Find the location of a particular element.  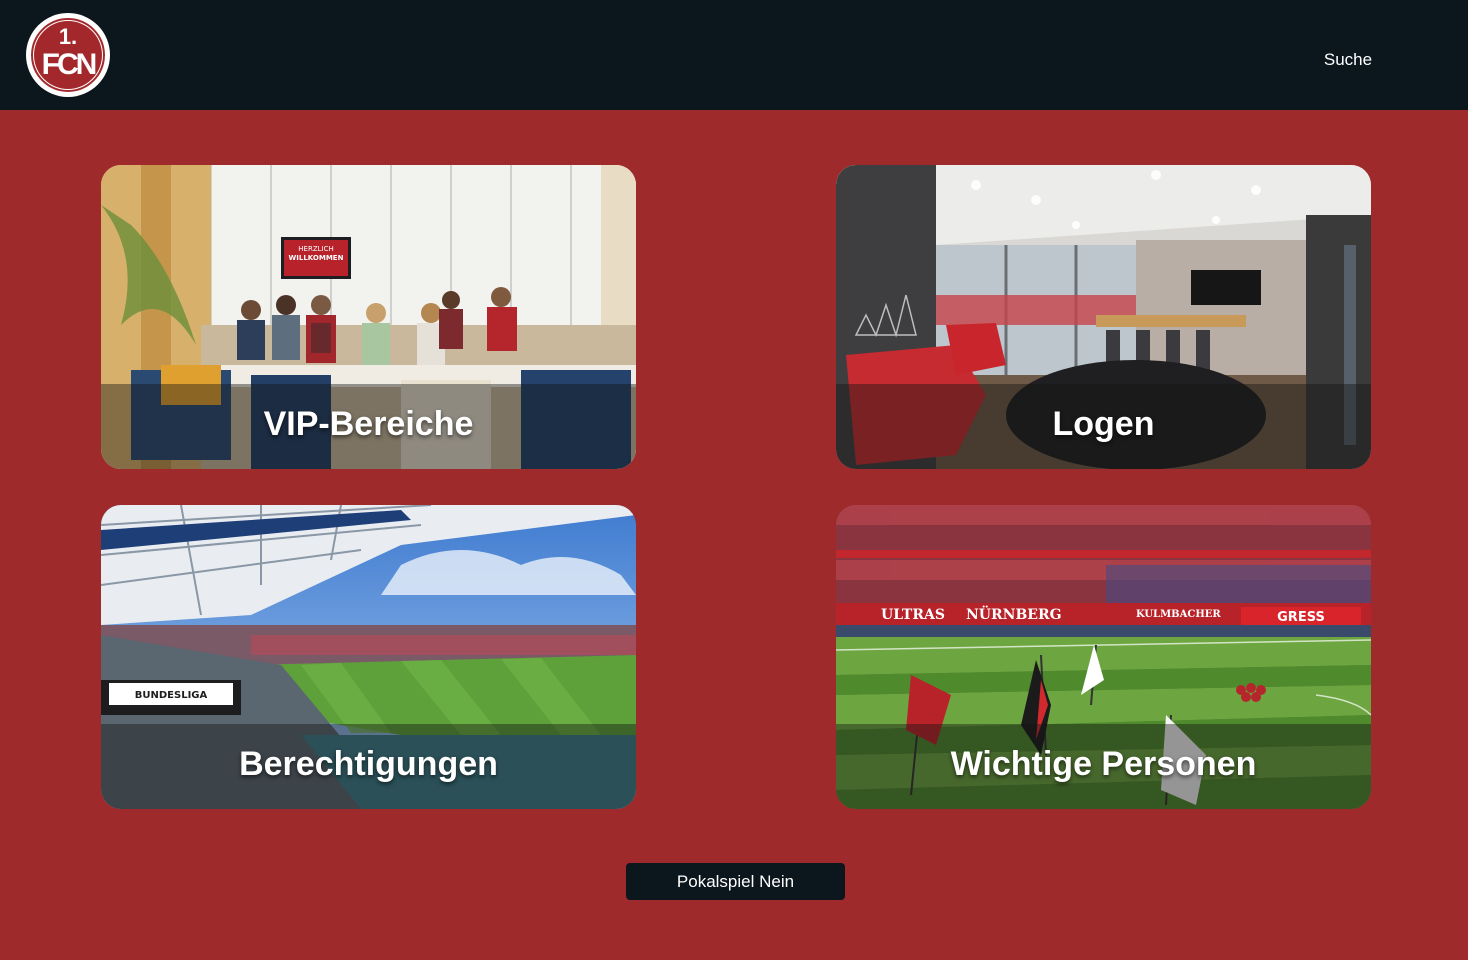

welcome-sign-line2: WILLKOMMEN is located at coordinates (316, 258).